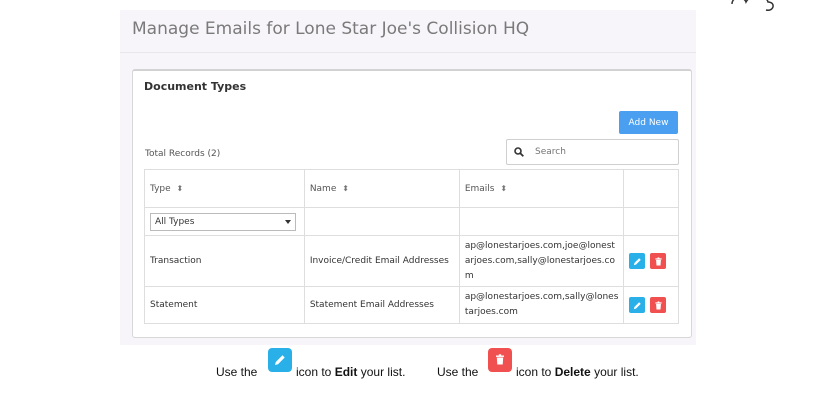 This screenshot has height=396, width=816. Describe the element at coordinates (519, 152) in the screenshot. I see `search-icon` at that location.